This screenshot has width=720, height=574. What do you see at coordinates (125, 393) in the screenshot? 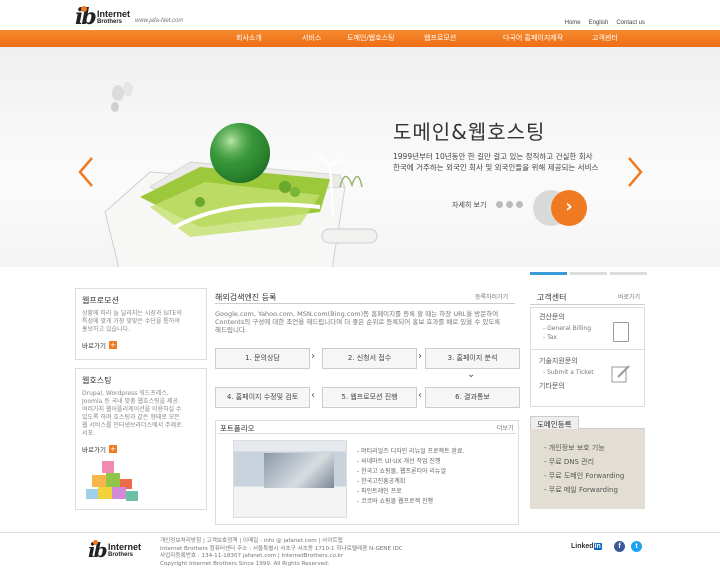
I see `hosting-text-1: Drupal, Wordpress 워드프레스,` at bounding box center [125, 393].